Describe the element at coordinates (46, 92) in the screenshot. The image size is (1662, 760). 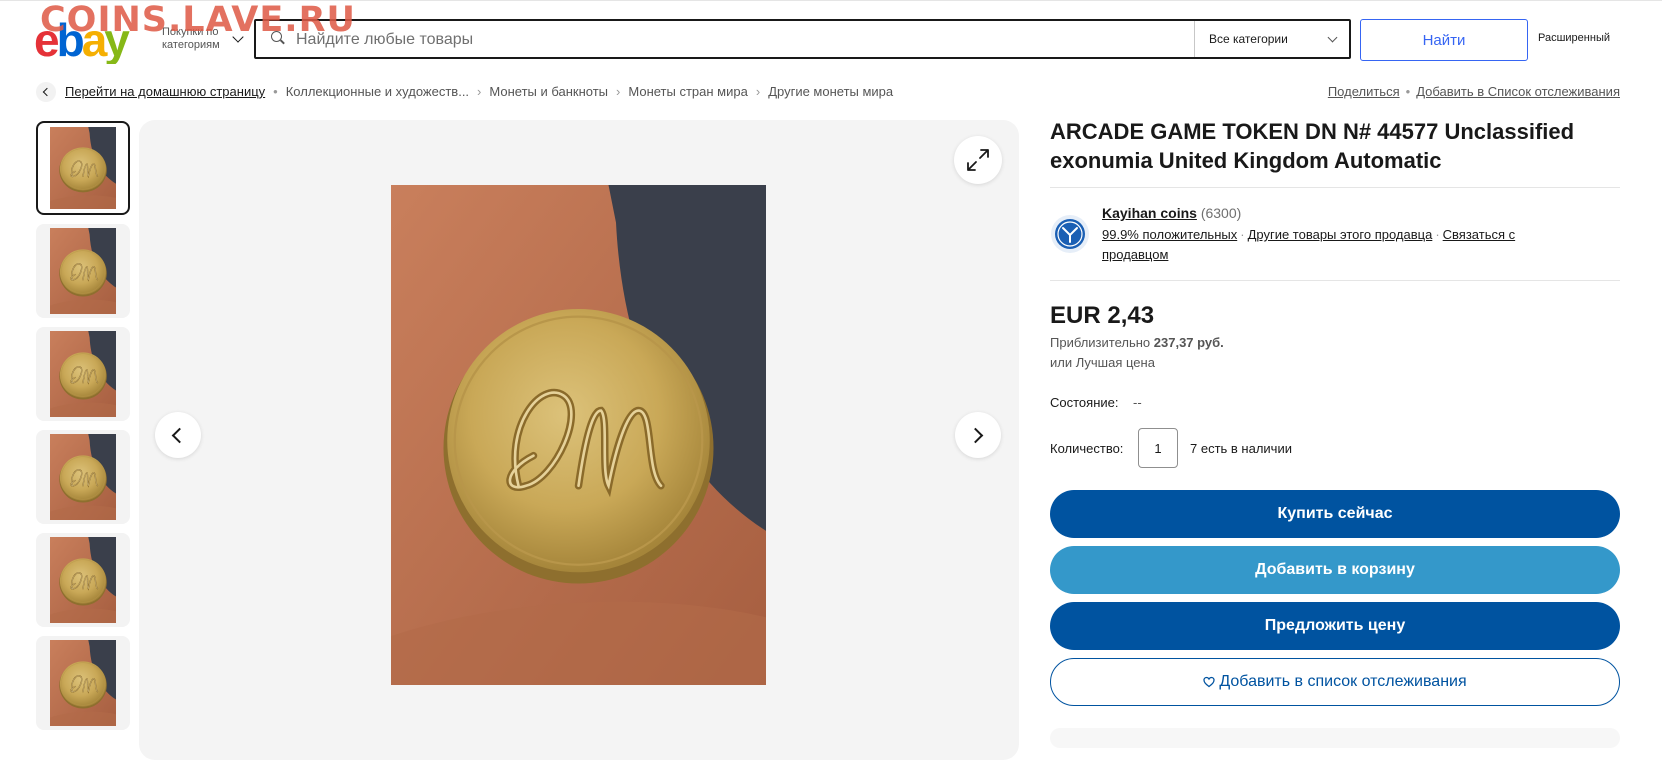
I see `back-arrow-icon` at that location.